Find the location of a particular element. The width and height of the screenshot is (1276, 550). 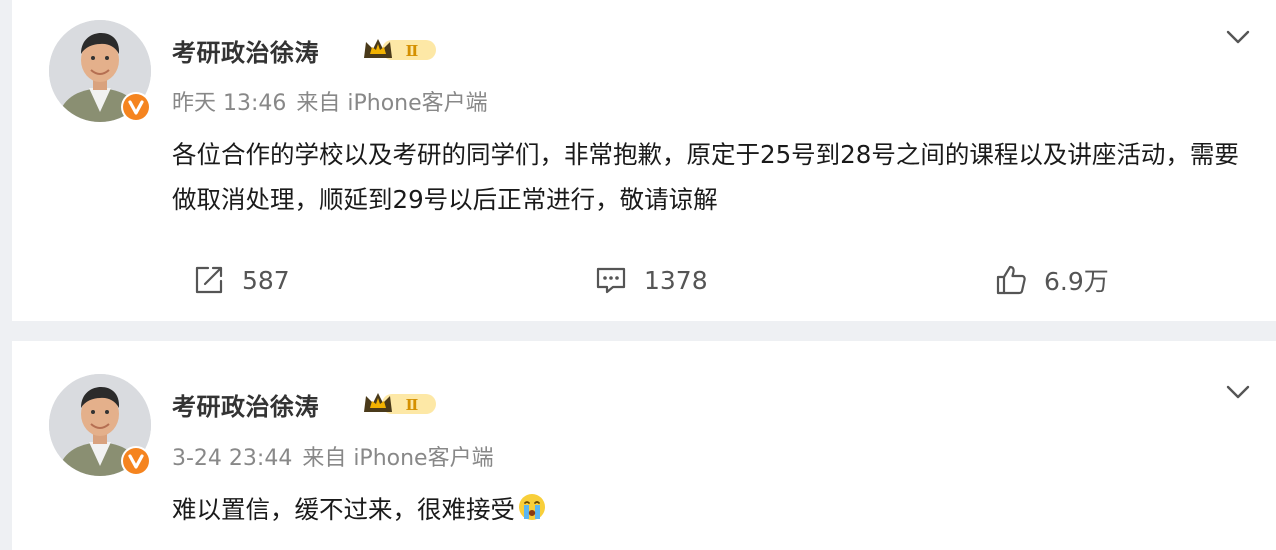

post-meta: 昨天 13:46 来自 iPhone客户端 is located at coordinates (330, 101).